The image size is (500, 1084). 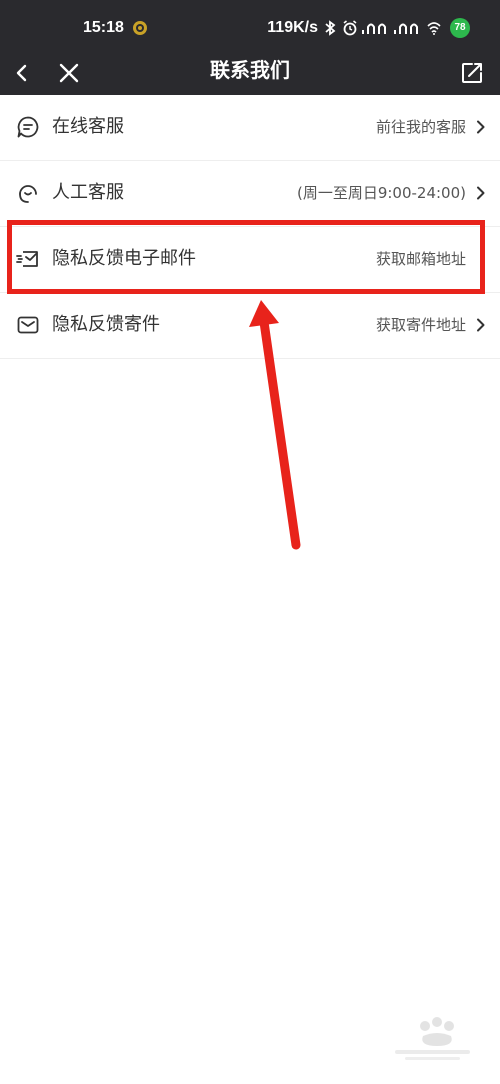 I want to click on close-icon, so click(x=69, y=73).